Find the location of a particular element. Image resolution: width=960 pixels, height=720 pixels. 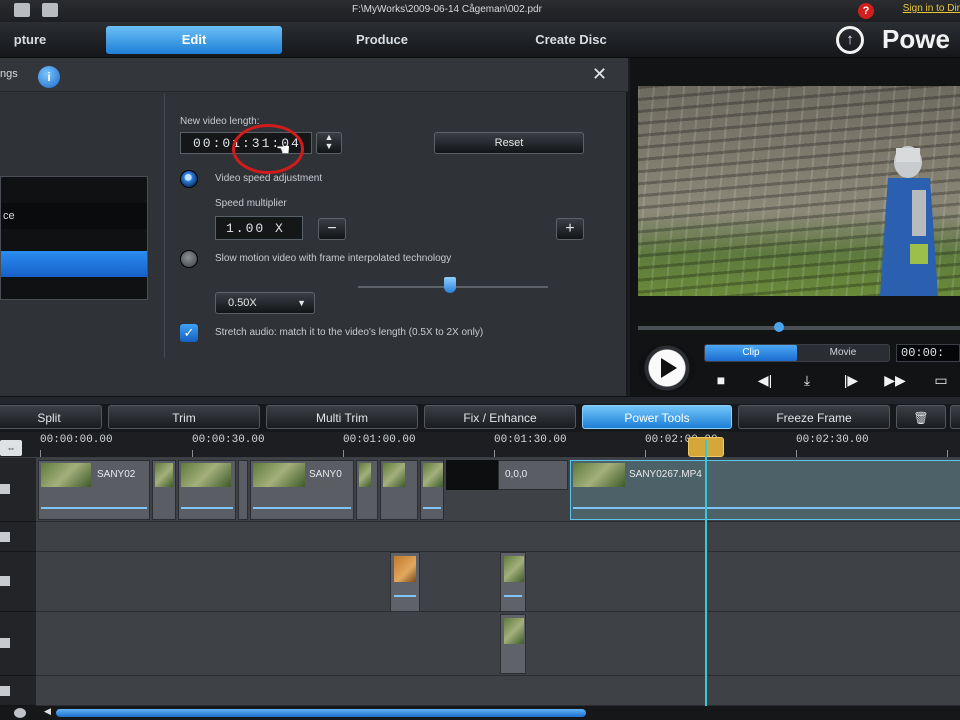

split-button: Split is located at coordinates (51, 417).